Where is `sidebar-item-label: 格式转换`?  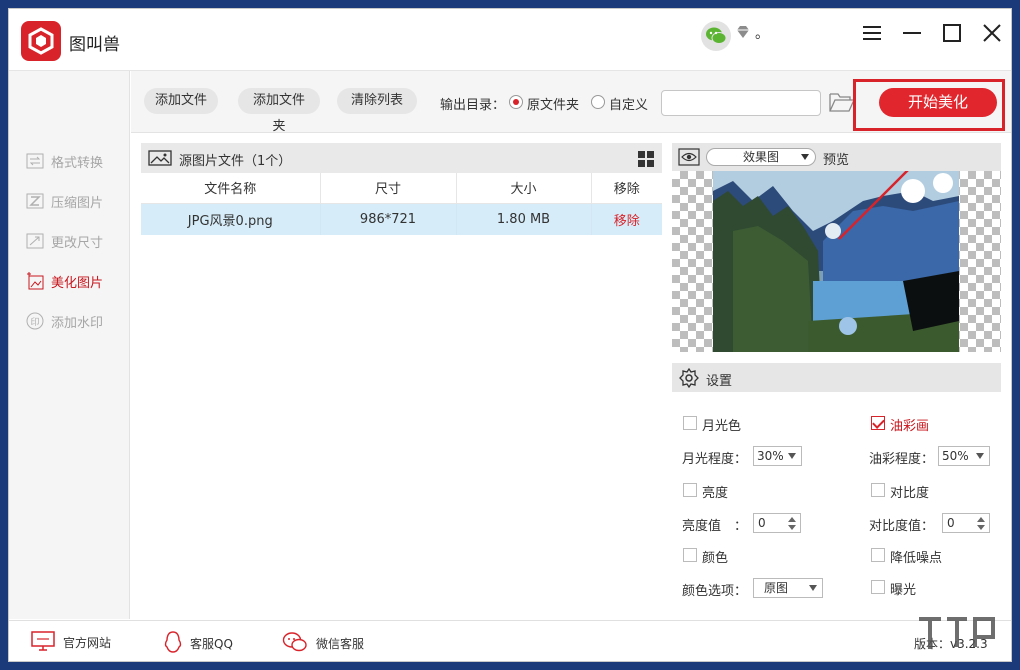
sidebar-item-label: 格式转换 is located at coordinates (77, 163).